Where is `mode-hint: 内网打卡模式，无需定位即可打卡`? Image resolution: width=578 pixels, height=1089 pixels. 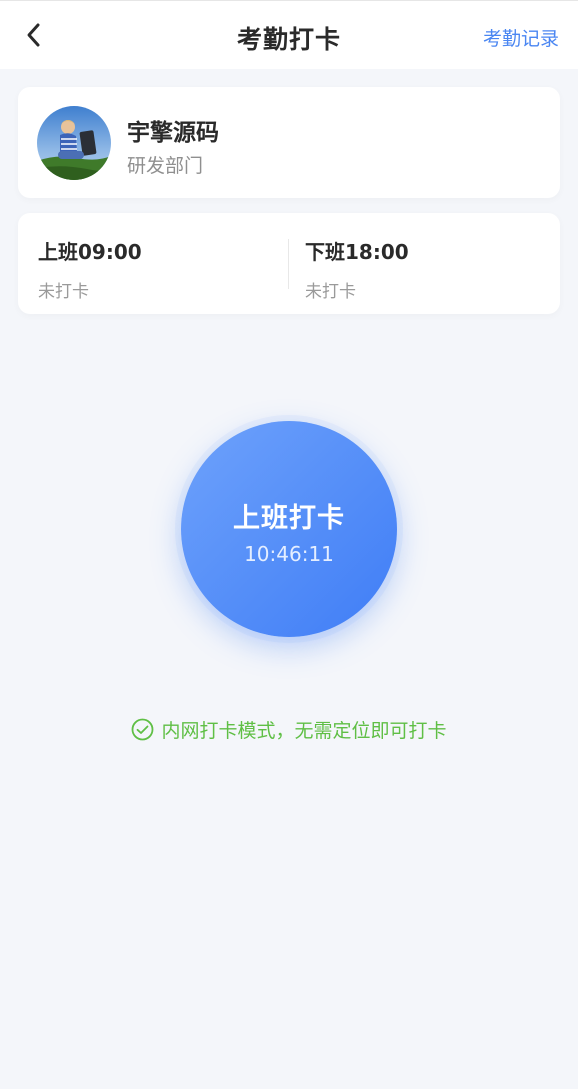 mode-hint: 内网打卡模式，无需定位即可打卡 is located at coordinates (289, 729).